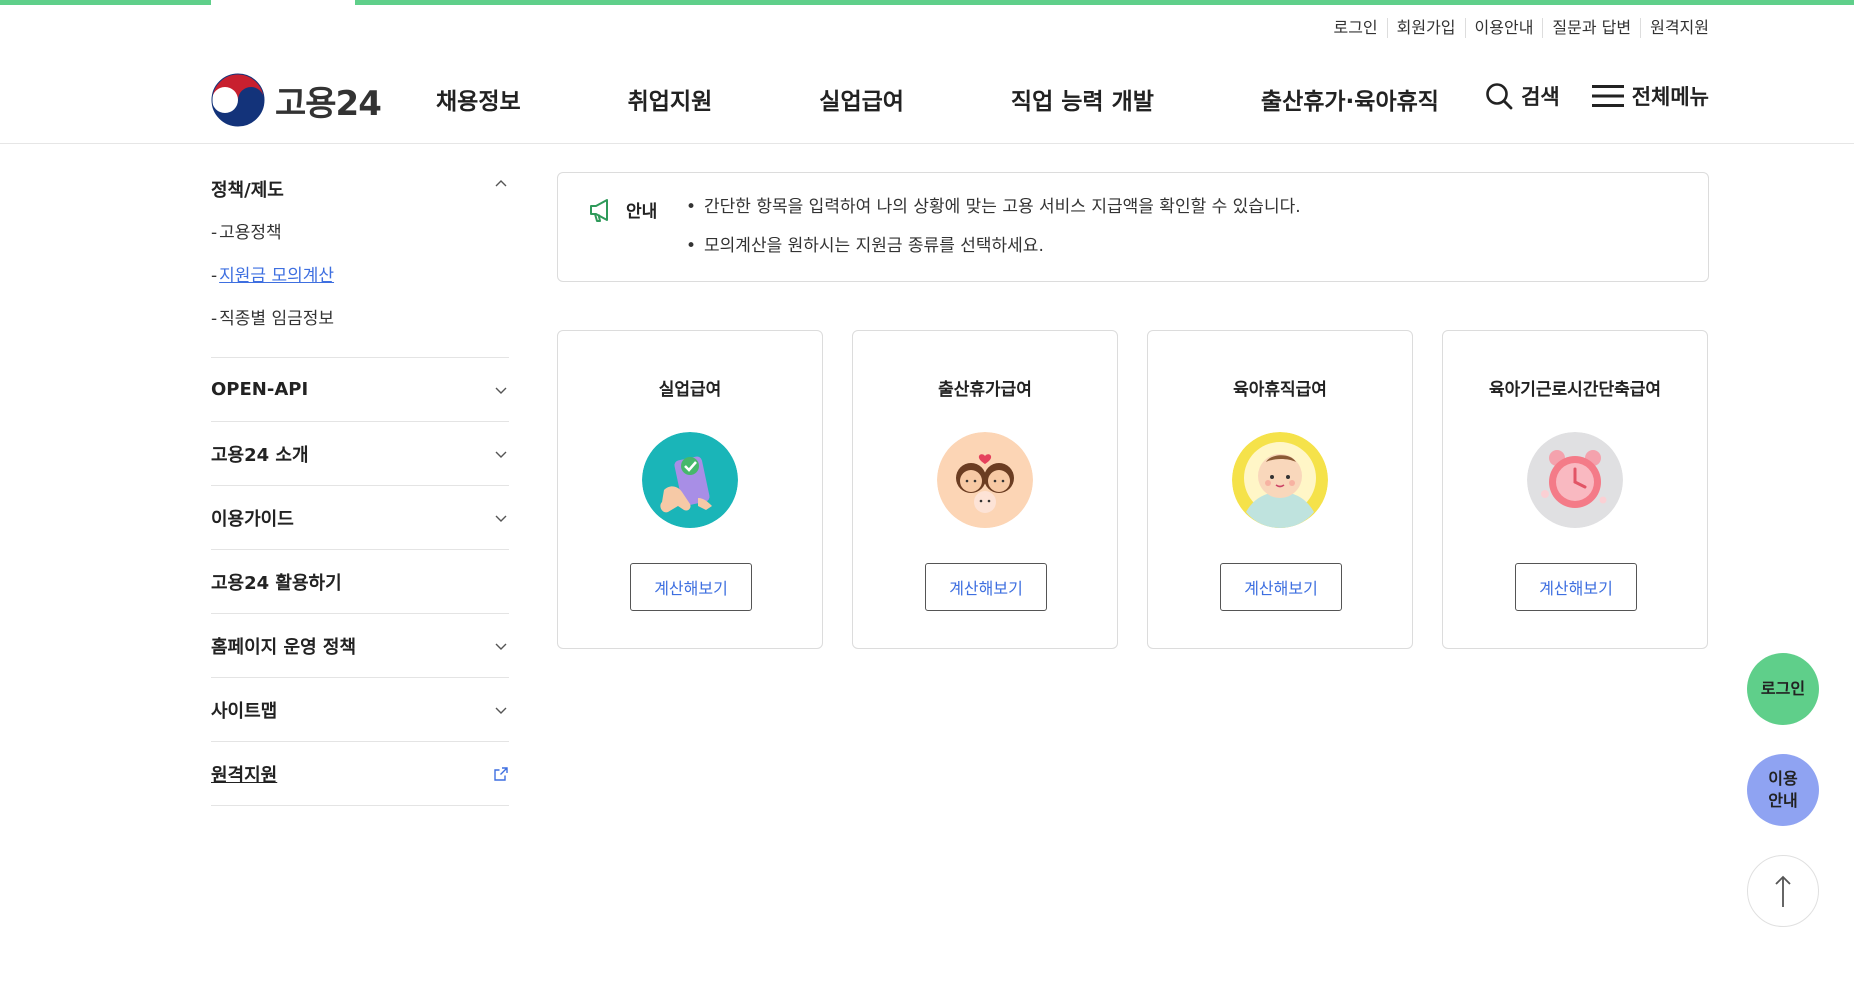  Describe the element at coordinates (1591, 28) in the screenshot. I see `util-qna-link: 질문과 답변` at that location.